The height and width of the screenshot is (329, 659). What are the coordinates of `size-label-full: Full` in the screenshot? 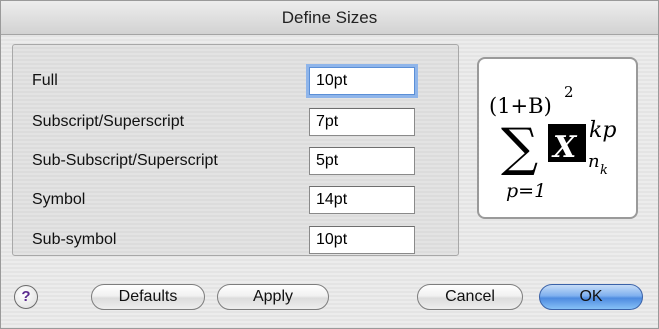 It's located at (45, 80).